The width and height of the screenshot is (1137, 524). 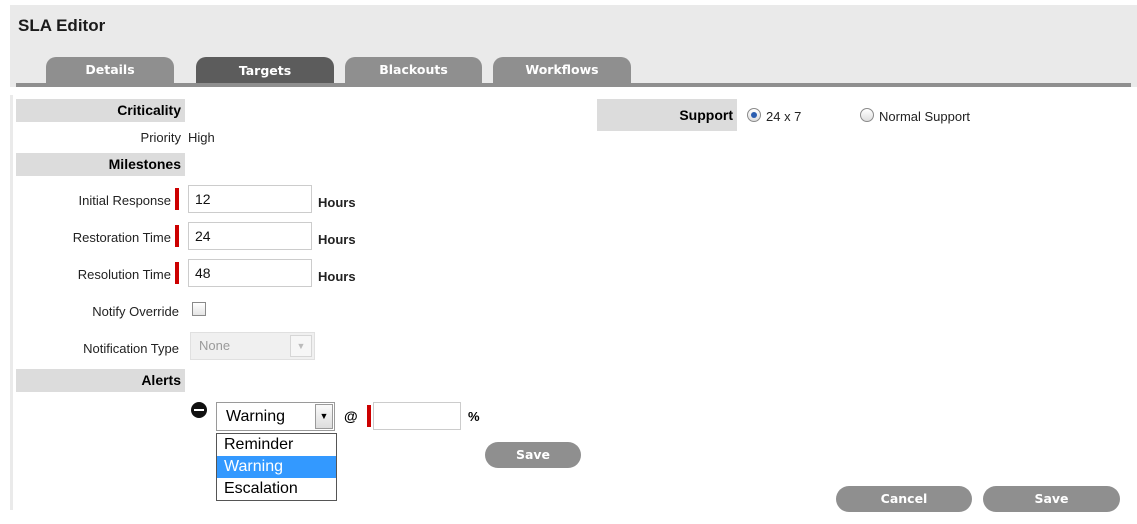 What do you see at coordinates (904, 499) in the screenshot?
I see `cancel-button: Cancel` at bounding box center [904, 499].